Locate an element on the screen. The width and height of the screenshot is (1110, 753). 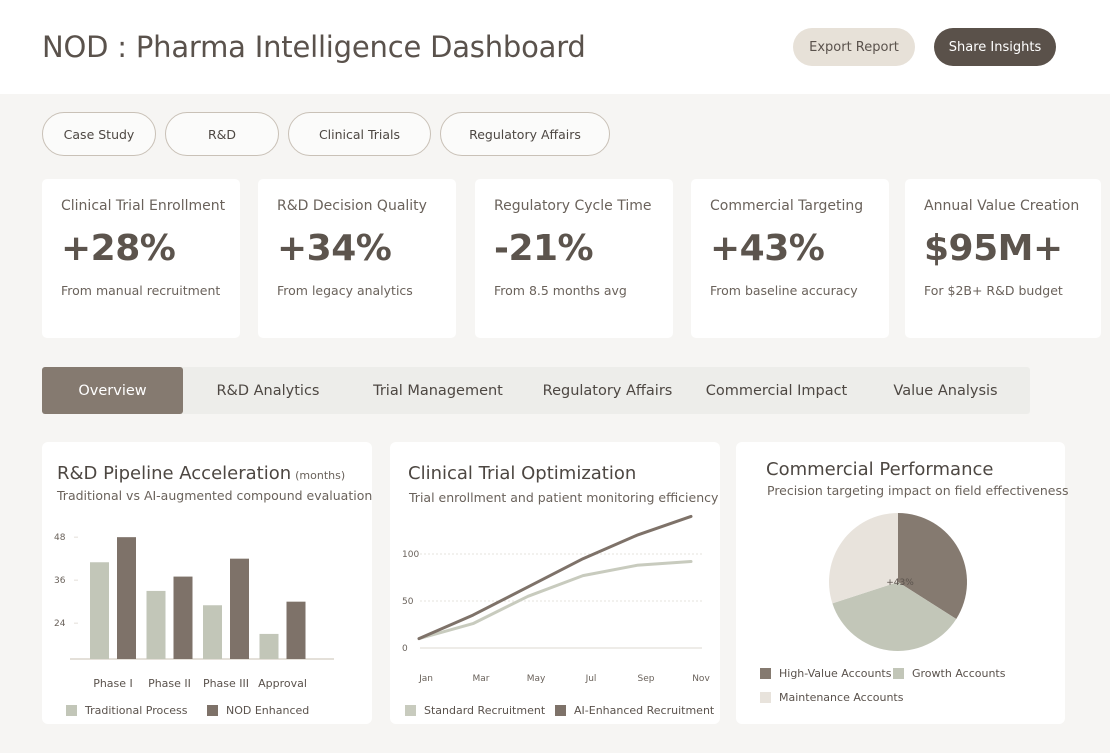
x-tick-label: Approval is located at coordinates (282, 683).